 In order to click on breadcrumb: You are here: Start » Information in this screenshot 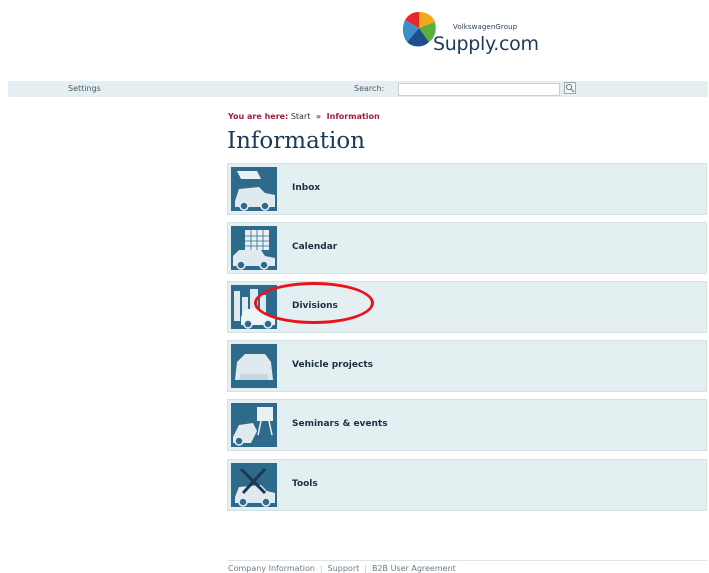, I will do `click(304, 116)`.